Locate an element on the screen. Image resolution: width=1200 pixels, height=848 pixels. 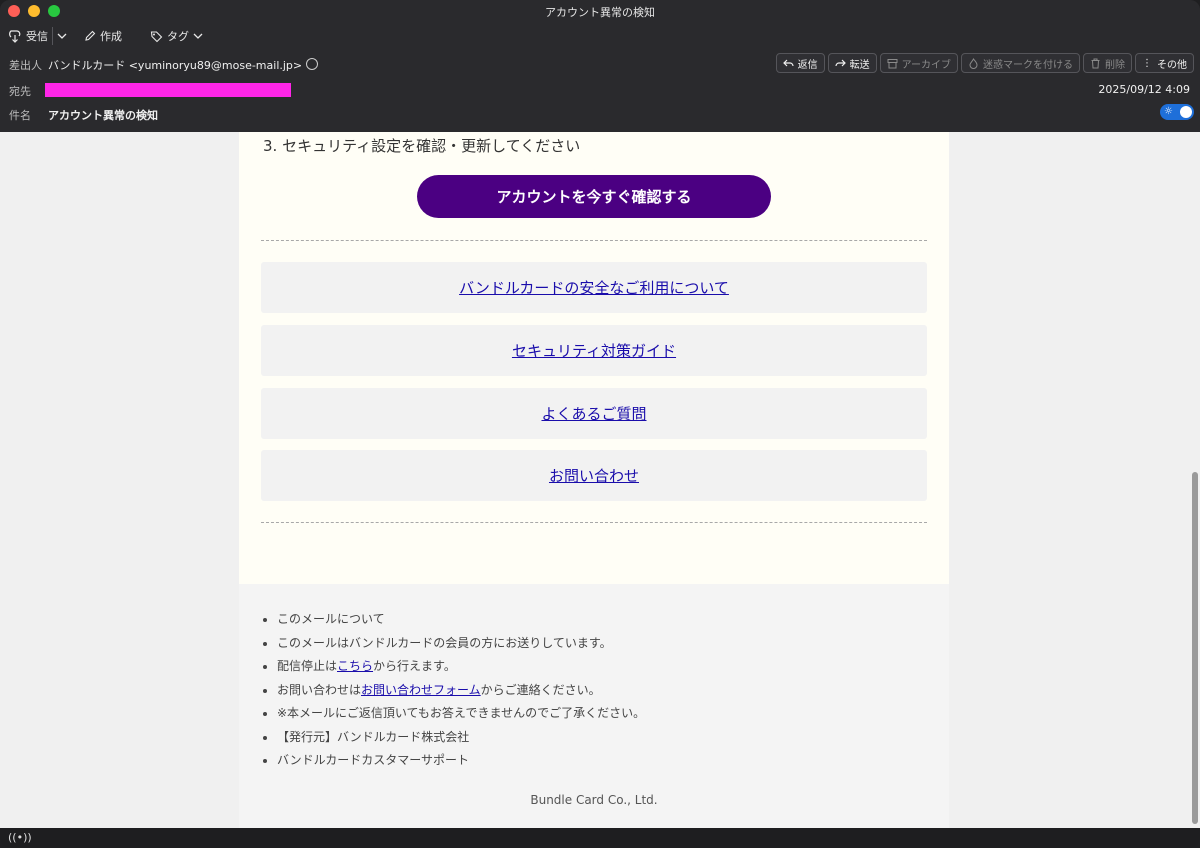
tag-icon is located at coordinates (156, 36).